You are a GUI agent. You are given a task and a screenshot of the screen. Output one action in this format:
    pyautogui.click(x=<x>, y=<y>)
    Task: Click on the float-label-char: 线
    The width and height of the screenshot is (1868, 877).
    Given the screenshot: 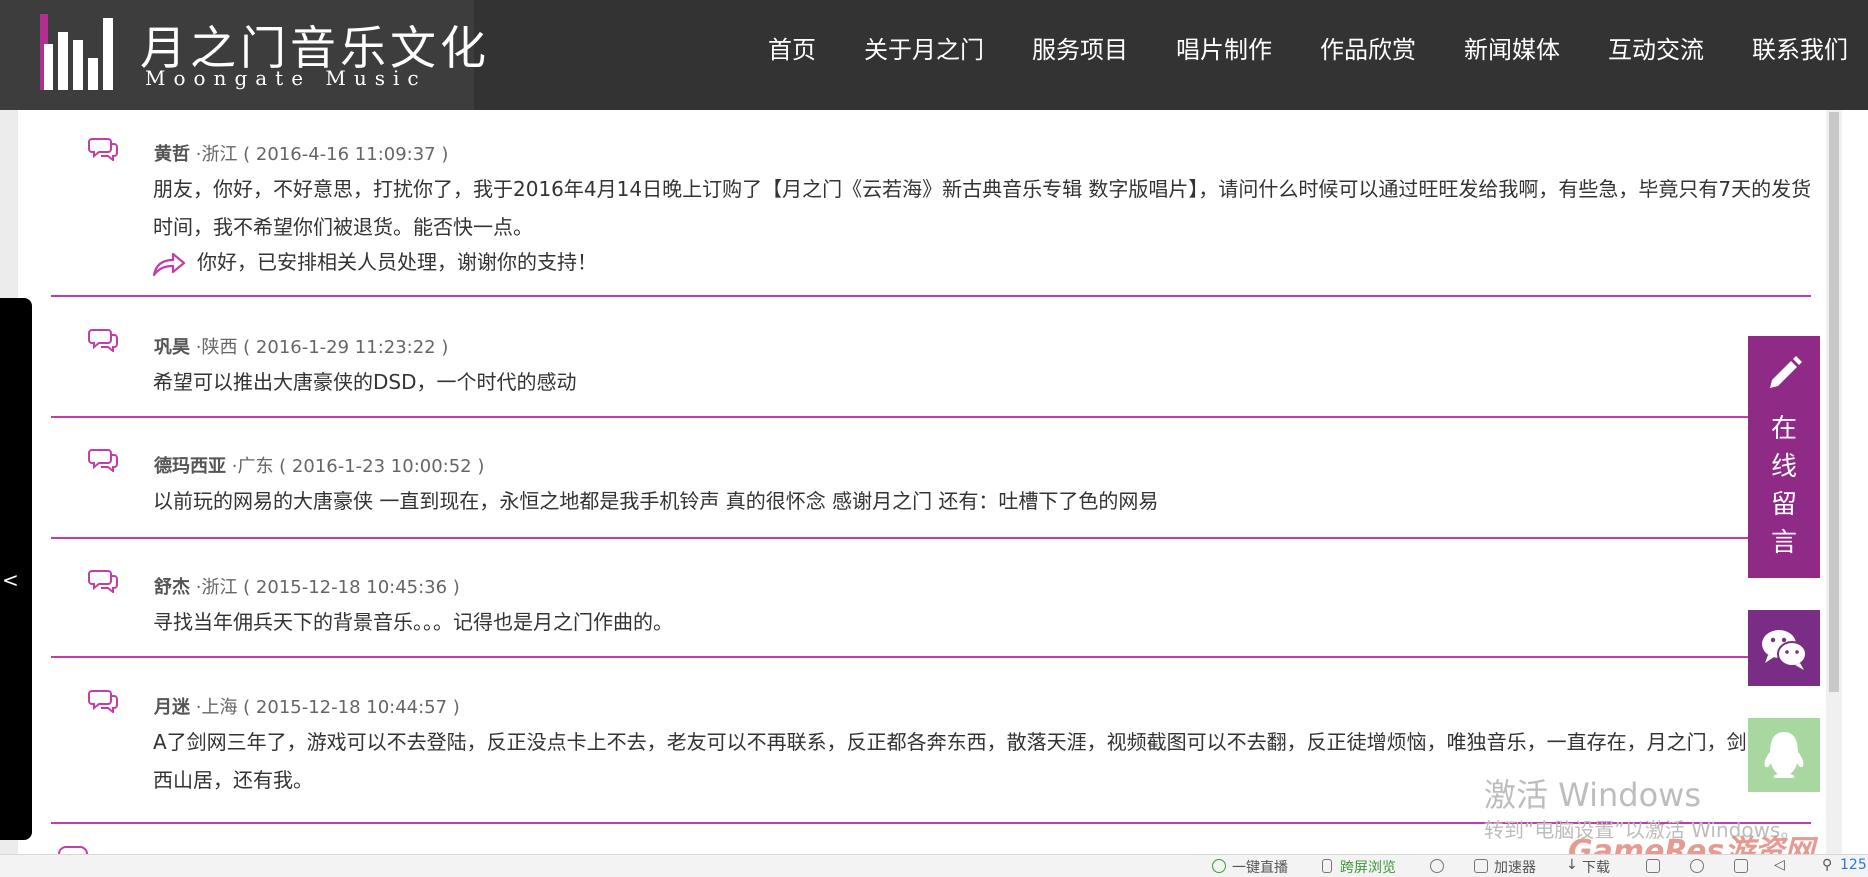 What is the action you would take?
    pyautogui.click(x=1783, y=467)
    